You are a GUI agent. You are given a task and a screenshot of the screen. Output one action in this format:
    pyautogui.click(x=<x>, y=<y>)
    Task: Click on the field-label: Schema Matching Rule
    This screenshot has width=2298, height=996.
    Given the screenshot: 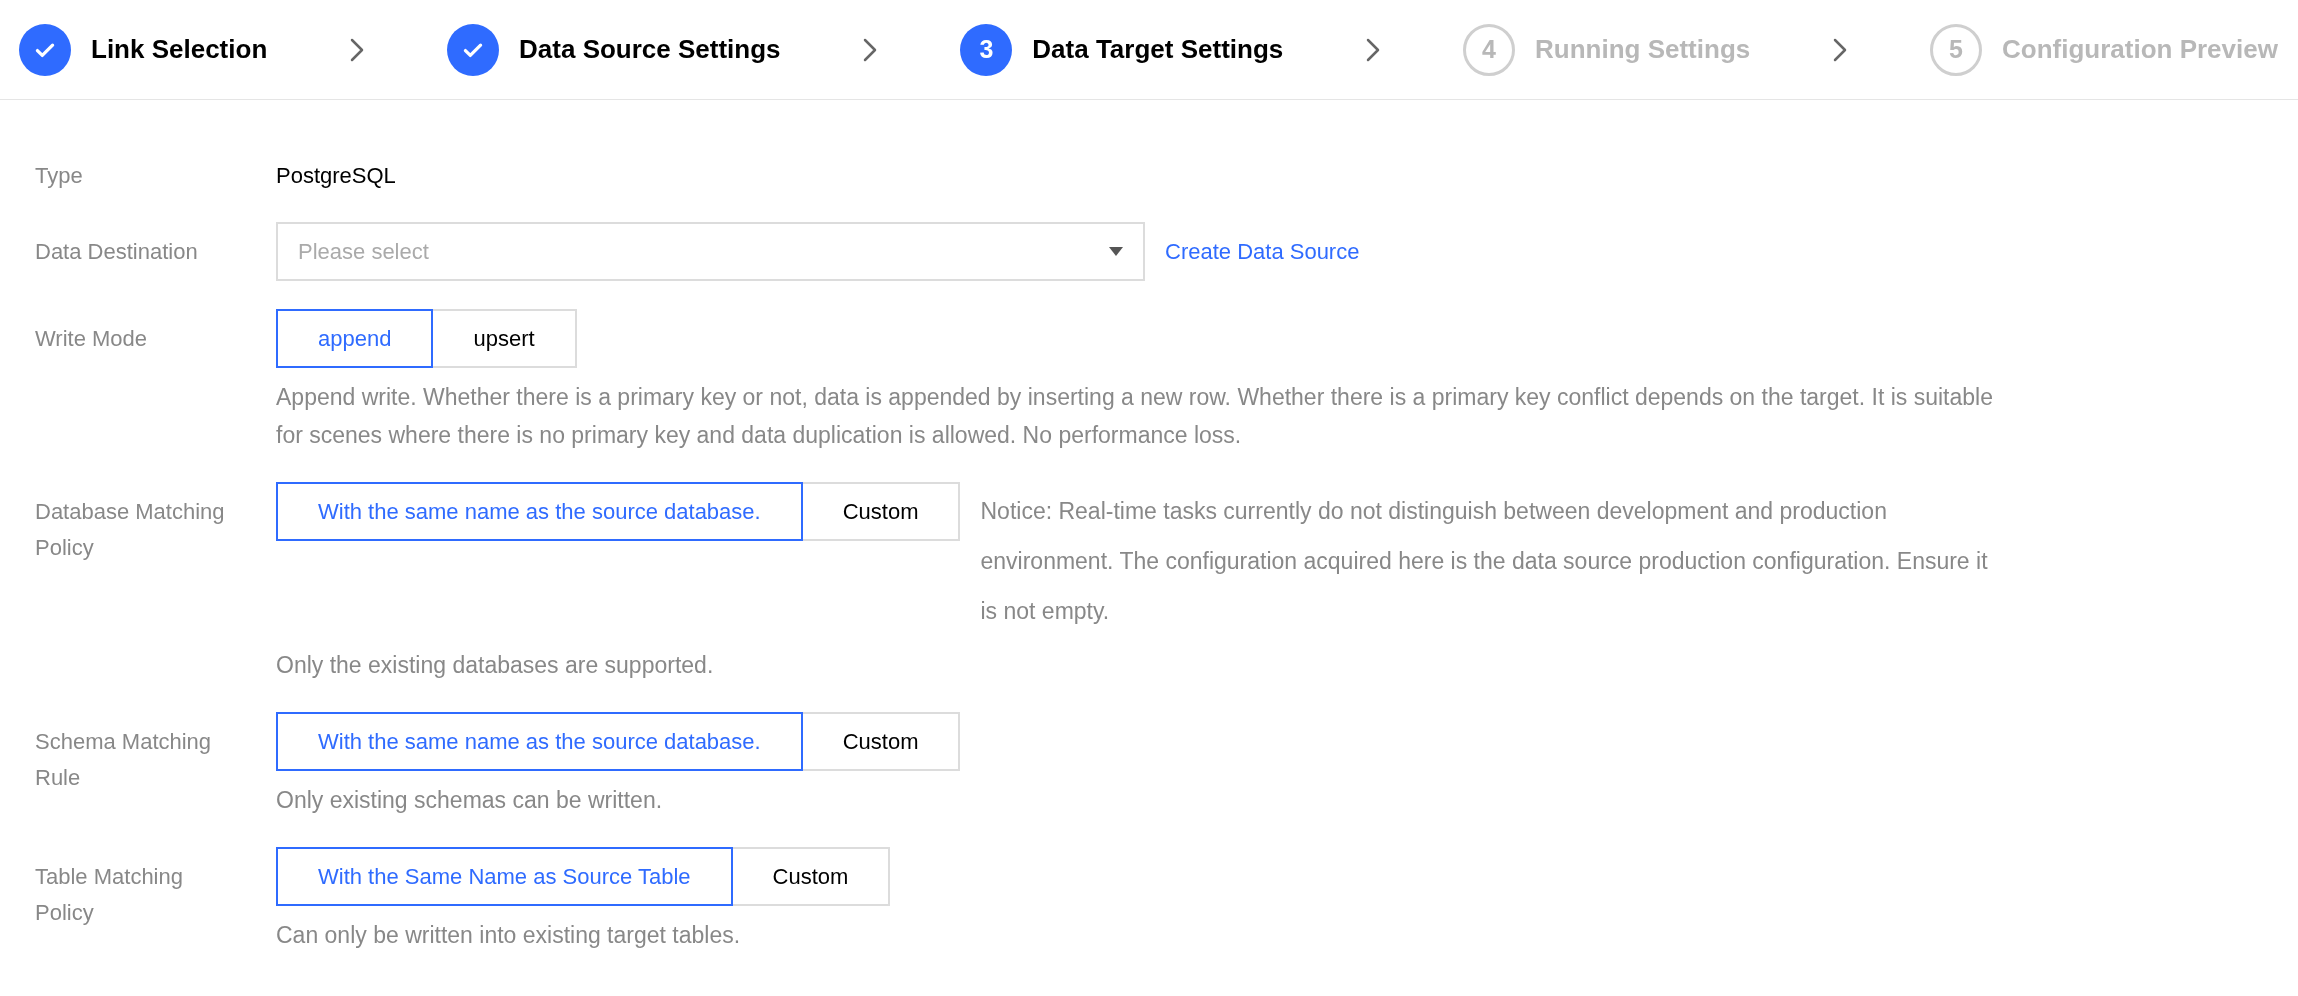 What is the action you would take?
    pyautogui.click(x=124, y=760)
    